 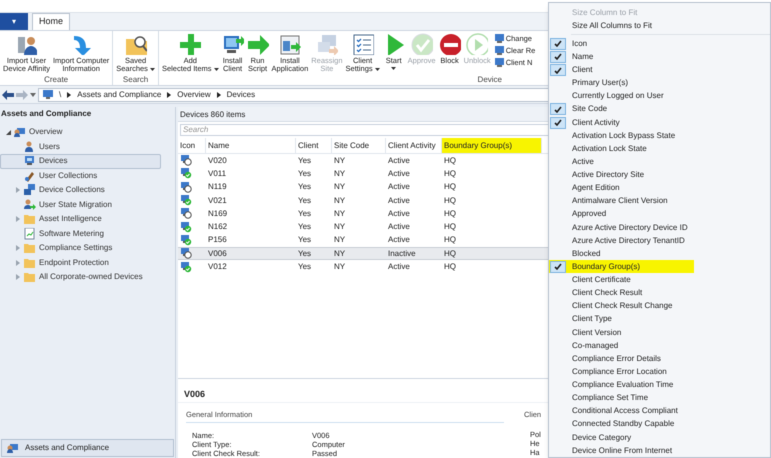 What do you see at coordinates (87, 448) in the screenshot?
I see `workspace-button: Assets and Compliance` at bounding box center [87, 448].